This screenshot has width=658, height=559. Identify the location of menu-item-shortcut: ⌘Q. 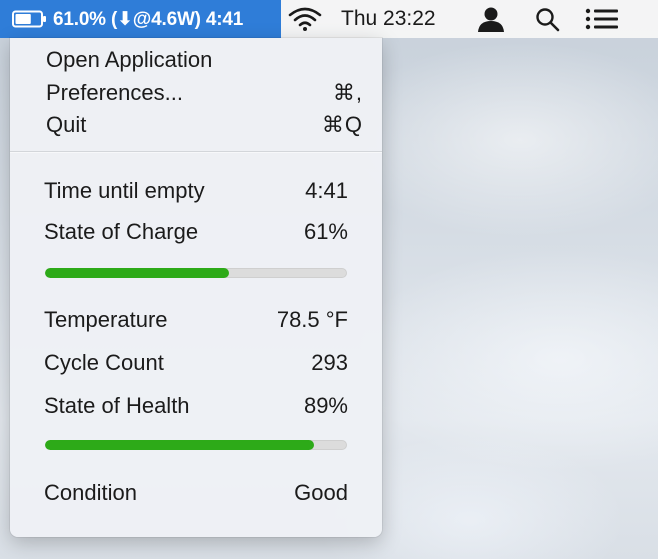
(342, 124).